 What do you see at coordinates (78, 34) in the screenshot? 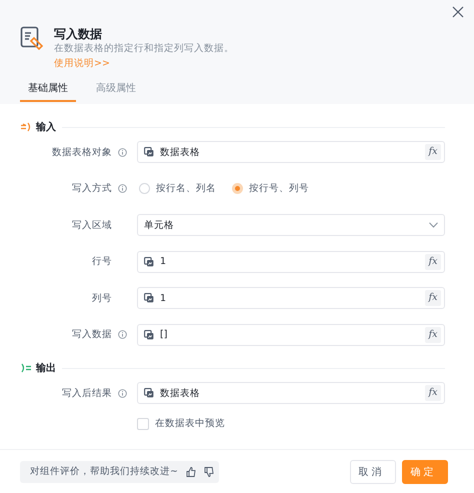
I see `dialog-title: 写入数据` at bounding box center [78, 34].